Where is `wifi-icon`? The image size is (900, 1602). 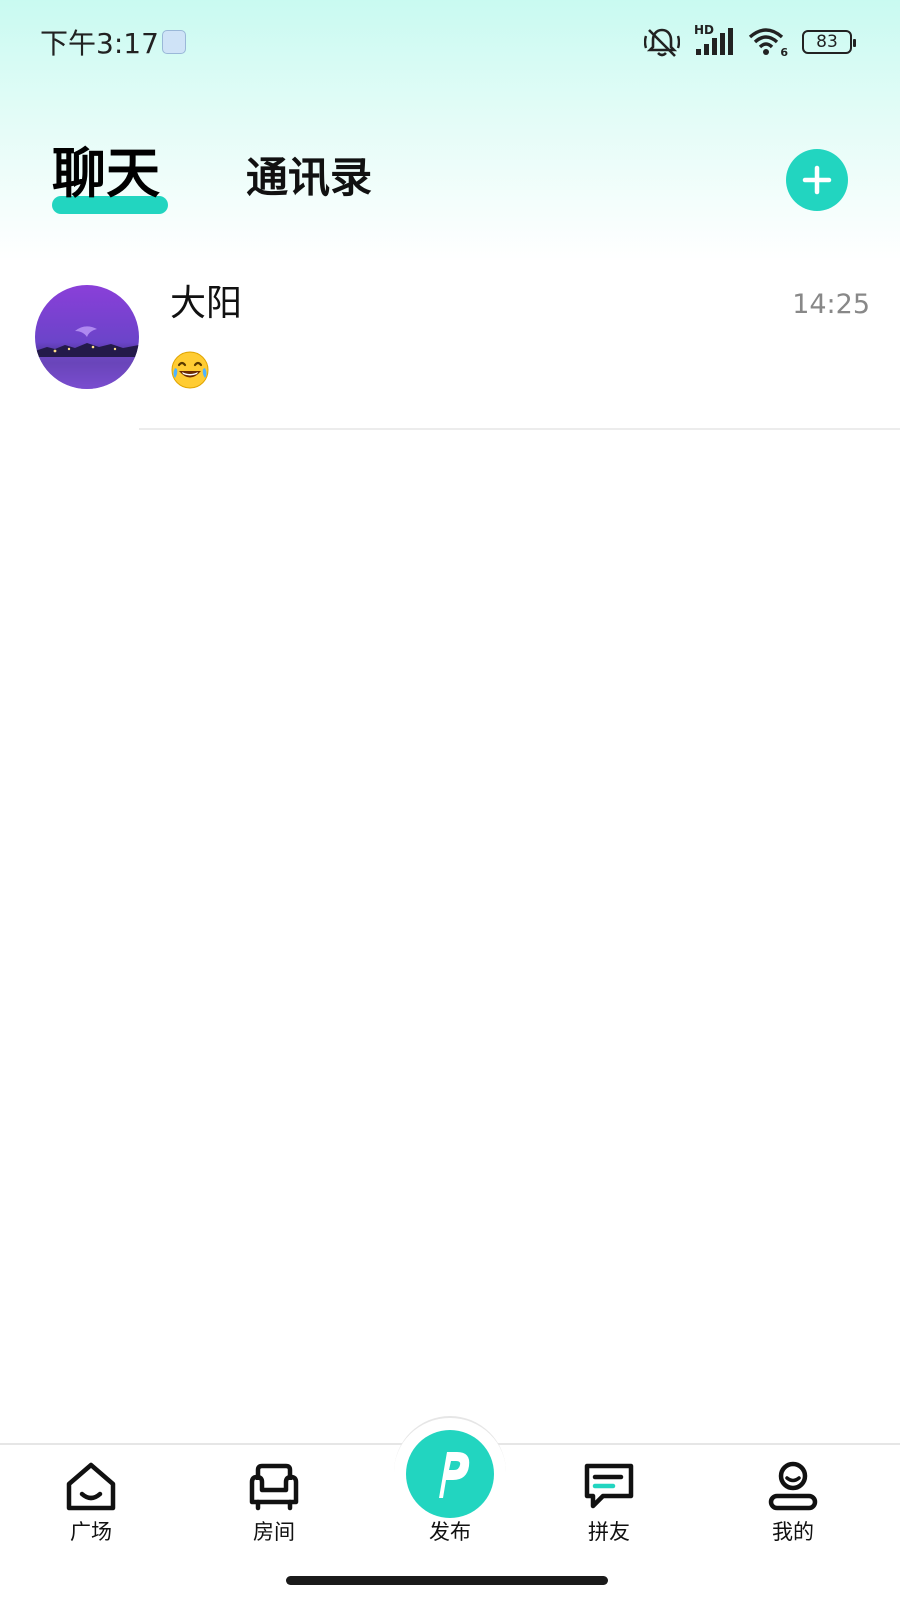
wifi-icon is located at coordinates (766, 41).